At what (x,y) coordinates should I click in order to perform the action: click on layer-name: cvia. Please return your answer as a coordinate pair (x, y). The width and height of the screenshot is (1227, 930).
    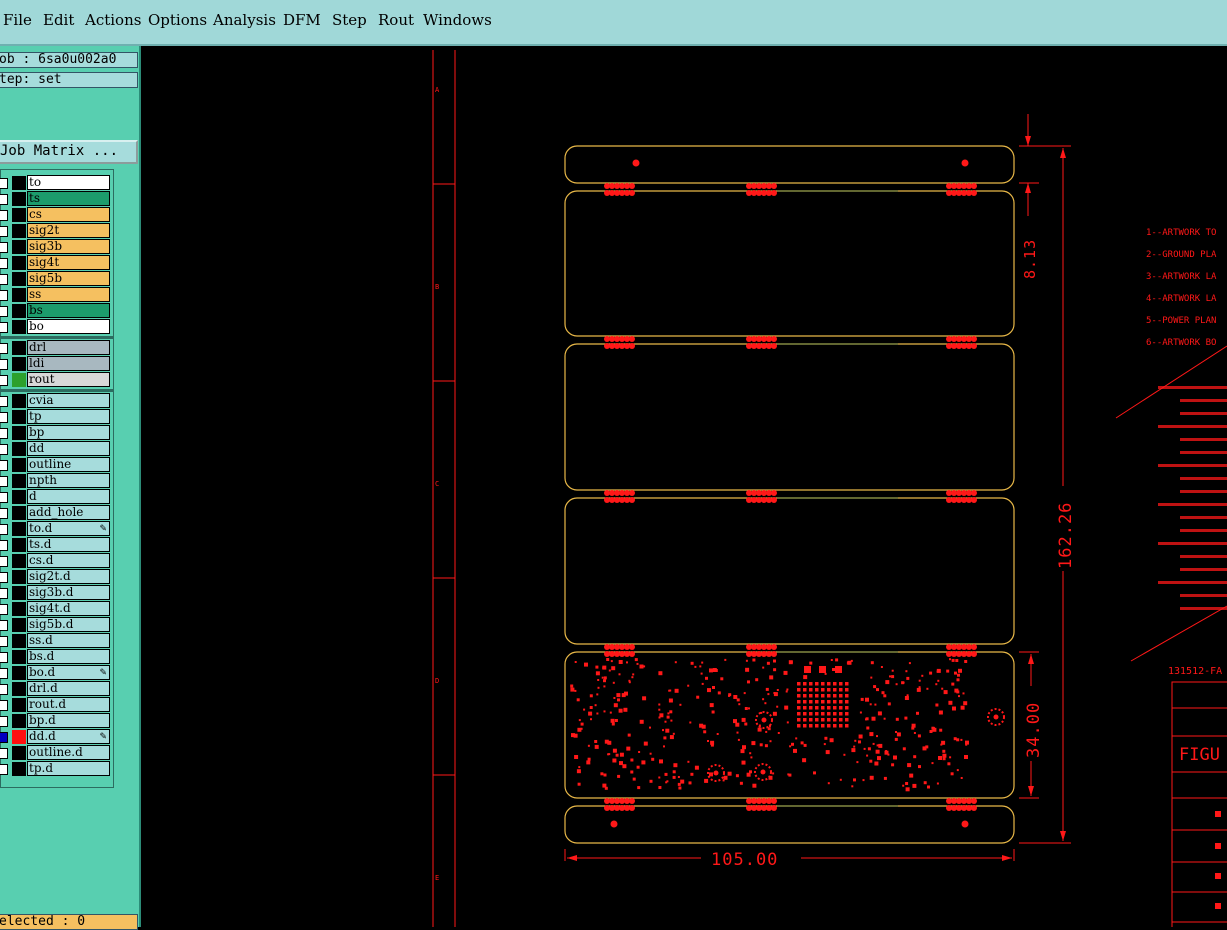
    Looking at the image, I should click on (68, 400).